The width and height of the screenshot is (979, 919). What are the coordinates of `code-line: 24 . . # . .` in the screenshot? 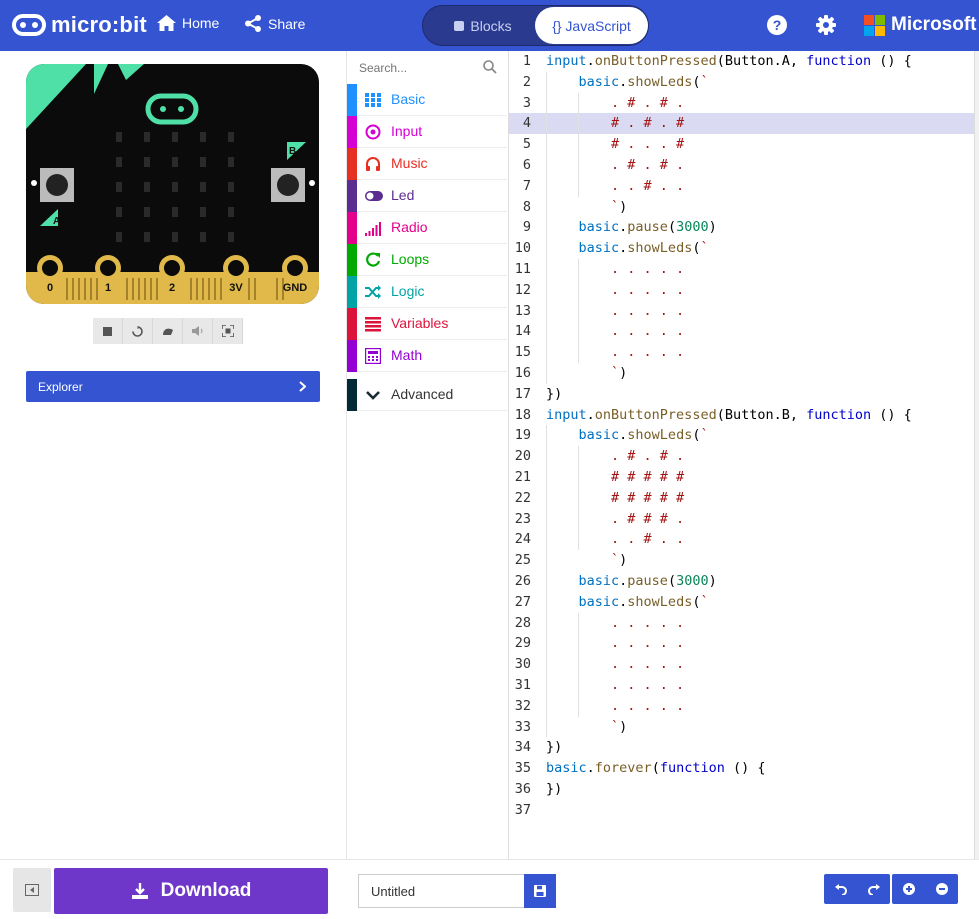 It's located at (742, 539).